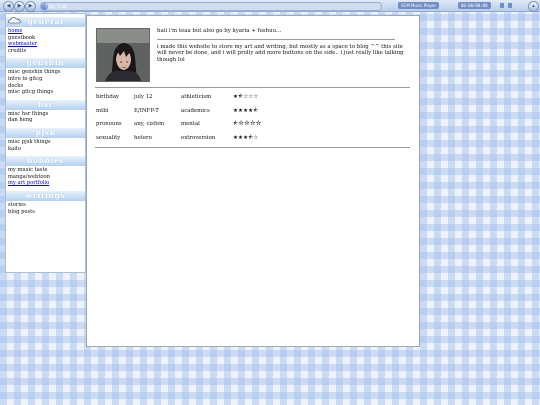 The height and width of the screenshot is (405, 540). What do you see at coordinates (149, 124) in the screenshot?
I see `stat-value: any, cisfem` at bounding box center [149, 124].